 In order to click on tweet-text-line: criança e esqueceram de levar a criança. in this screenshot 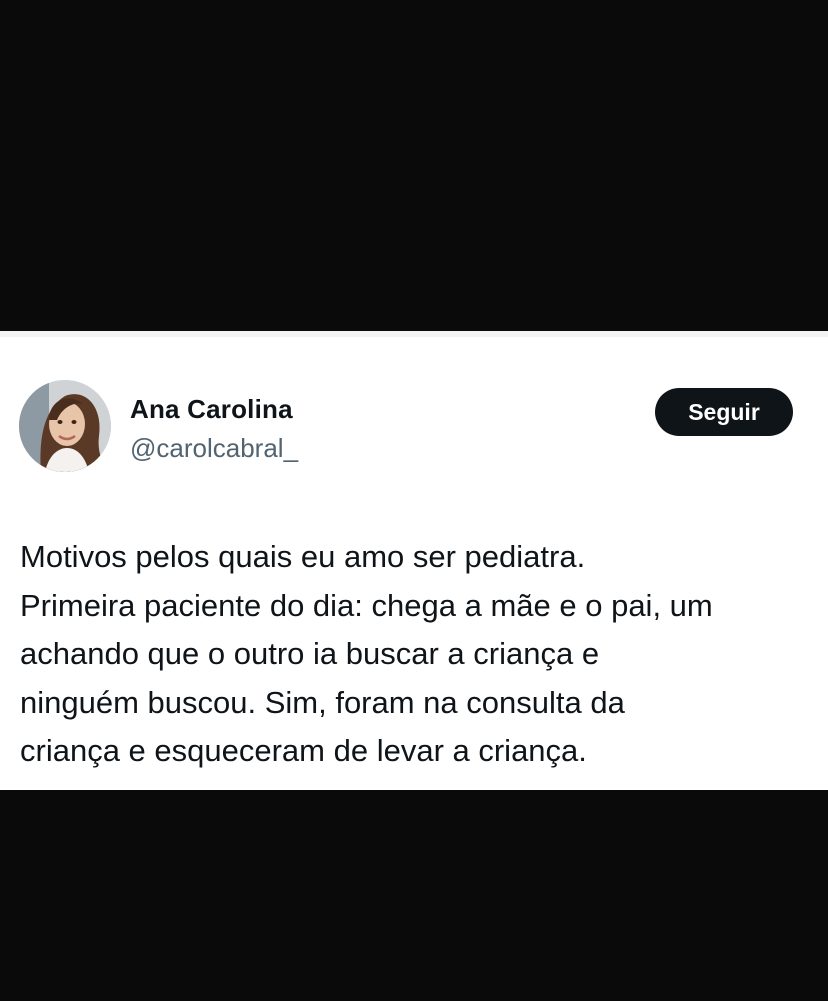, I will do `click(303, 750)`.